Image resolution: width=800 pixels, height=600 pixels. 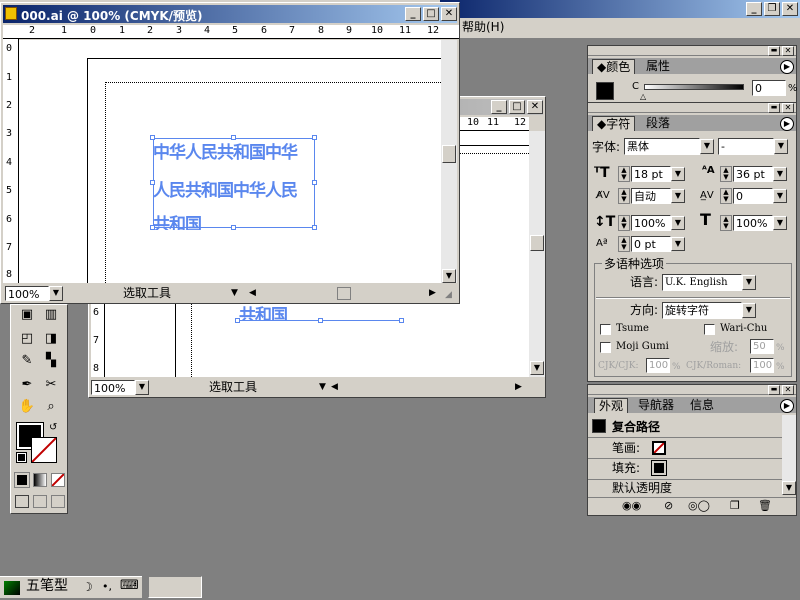 What do you see at coordinates (605, 347) in the screenshot?
I see `moji-gumi-checkbox` at bounding box center [605, 347].